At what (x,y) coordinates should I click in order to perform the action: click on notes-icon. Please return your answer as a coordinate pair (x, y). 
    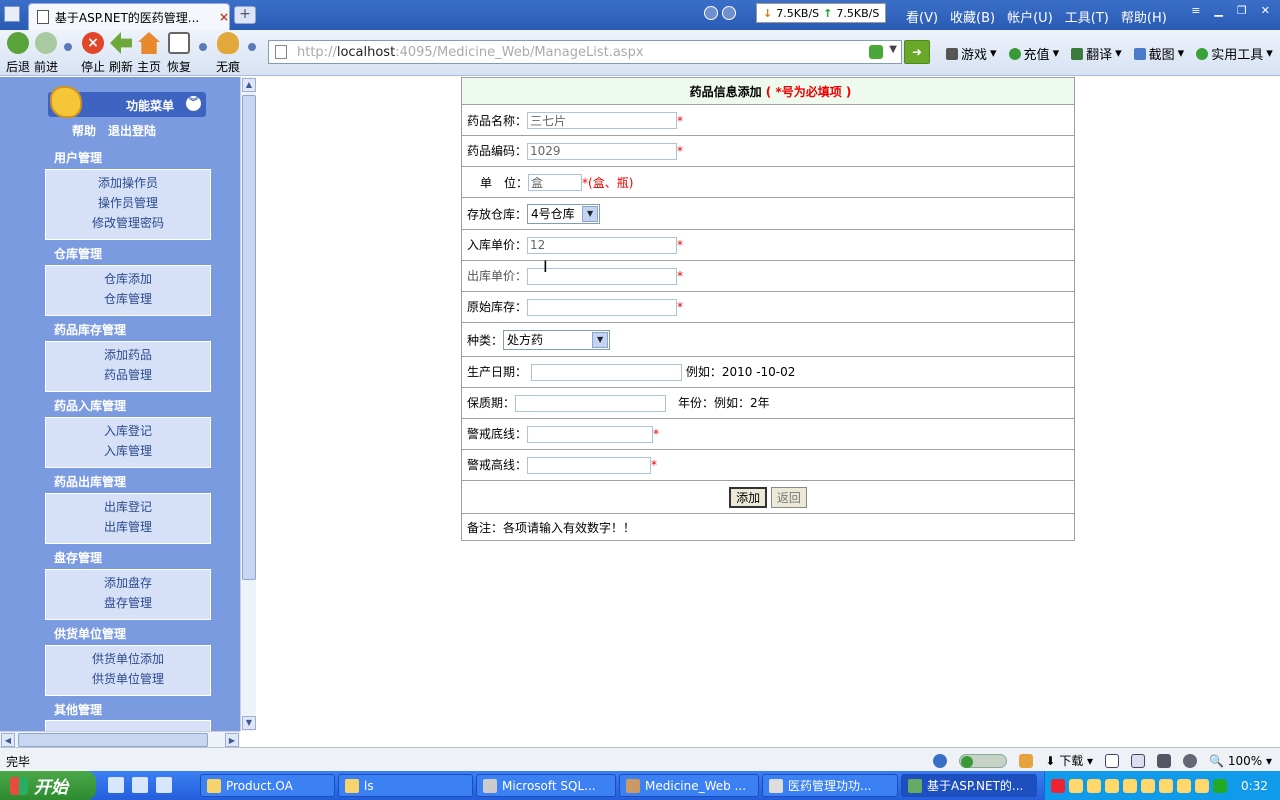
    Looking at the image, I should click on (1026, 760).